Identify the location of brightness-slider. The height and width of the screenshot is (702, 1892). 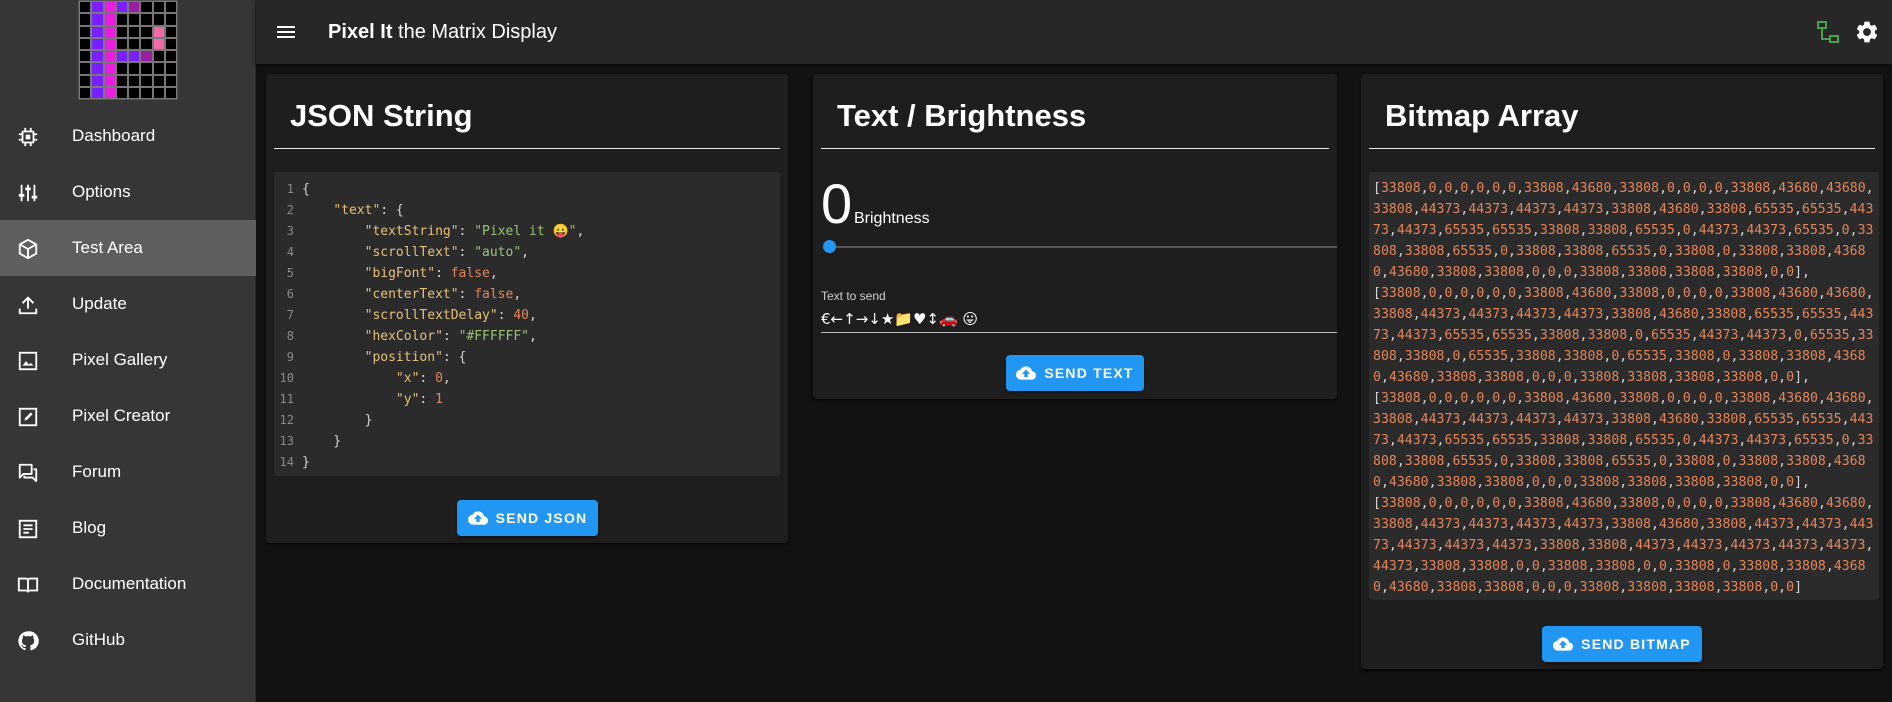
(1083, 247).